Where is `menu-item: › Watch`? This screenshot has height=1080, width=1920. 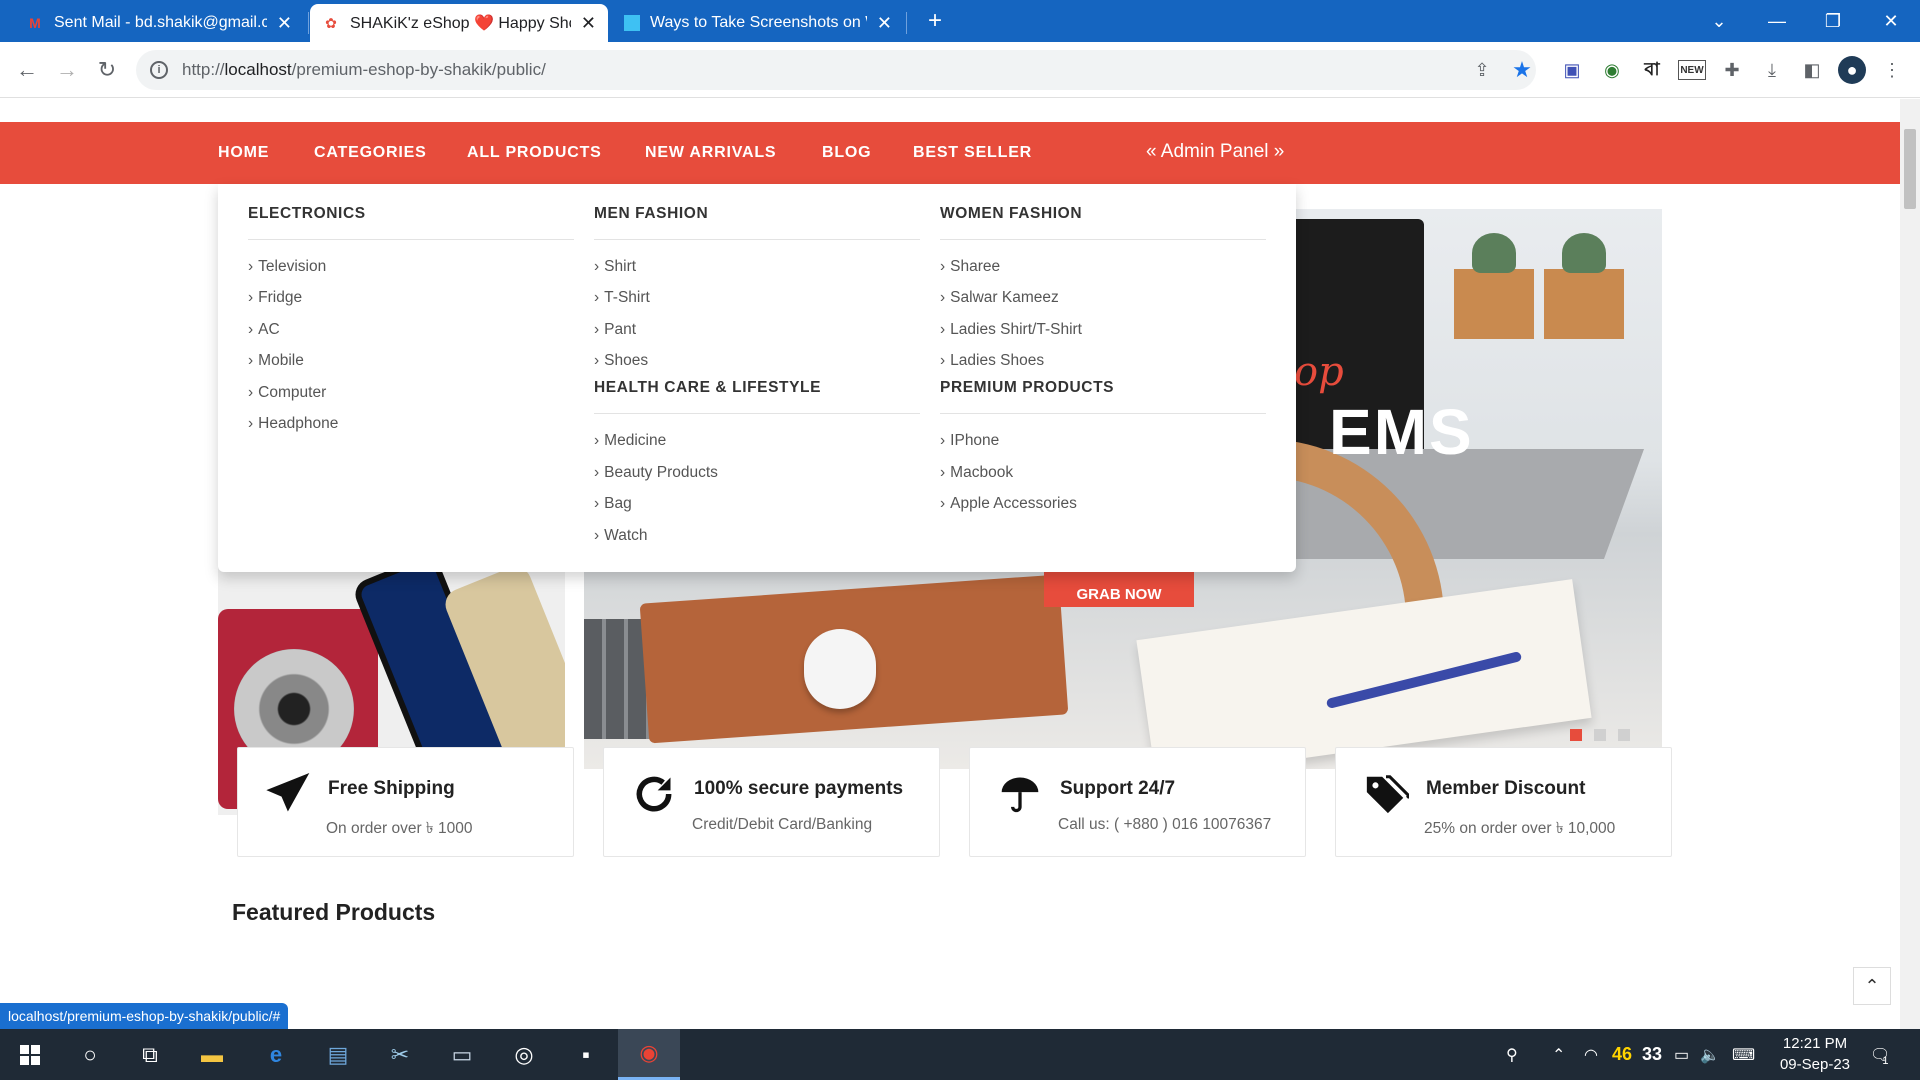
menu-item: › Watch is located at coordinates (621, 536).